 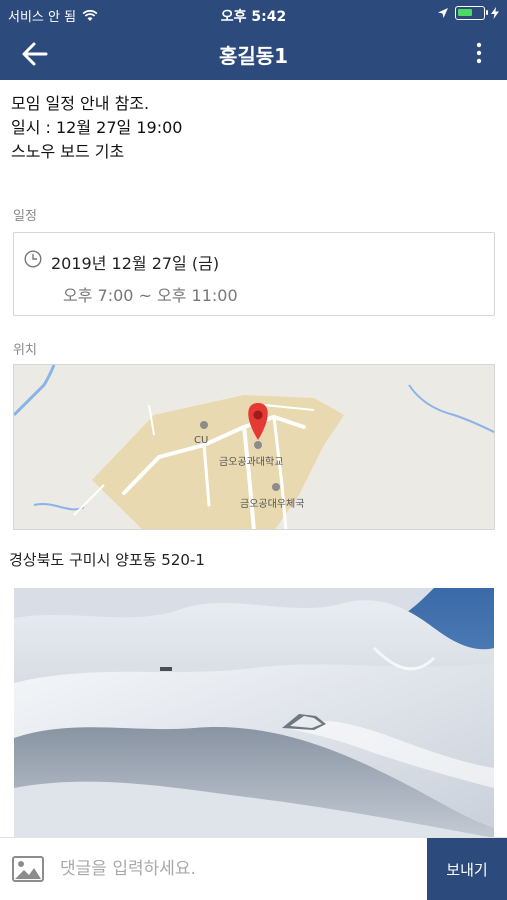 I want to click on location-label: 위치, so click(x=25, y=350).